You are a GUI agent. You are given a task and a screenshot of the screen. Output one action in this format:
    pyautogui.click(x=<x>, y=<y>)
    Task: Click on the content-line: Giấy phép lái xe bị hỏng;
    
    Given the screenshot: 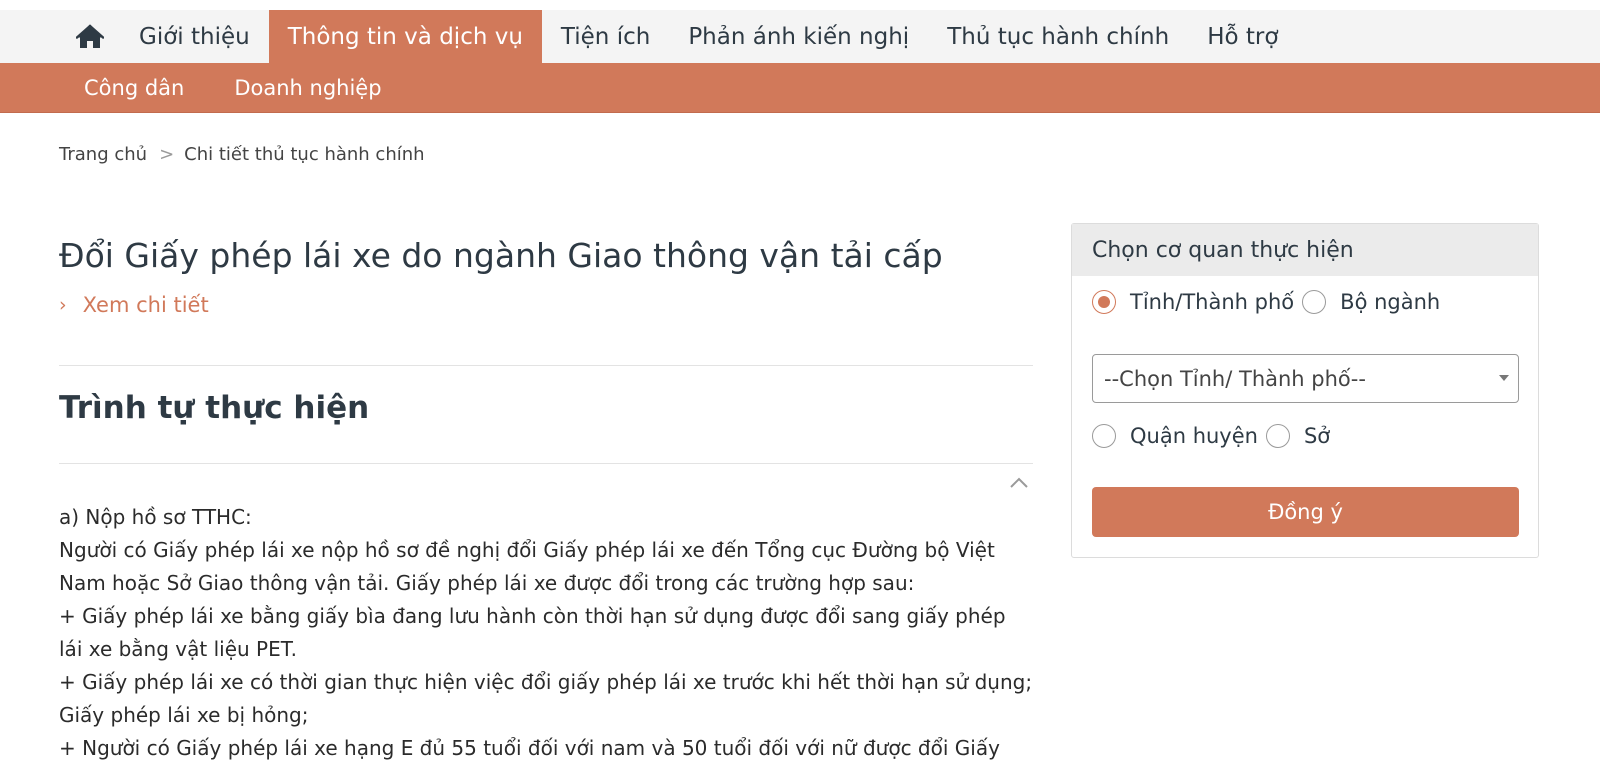 What is the action you would take?
    pyautogui.click(x=184, y=715)
    